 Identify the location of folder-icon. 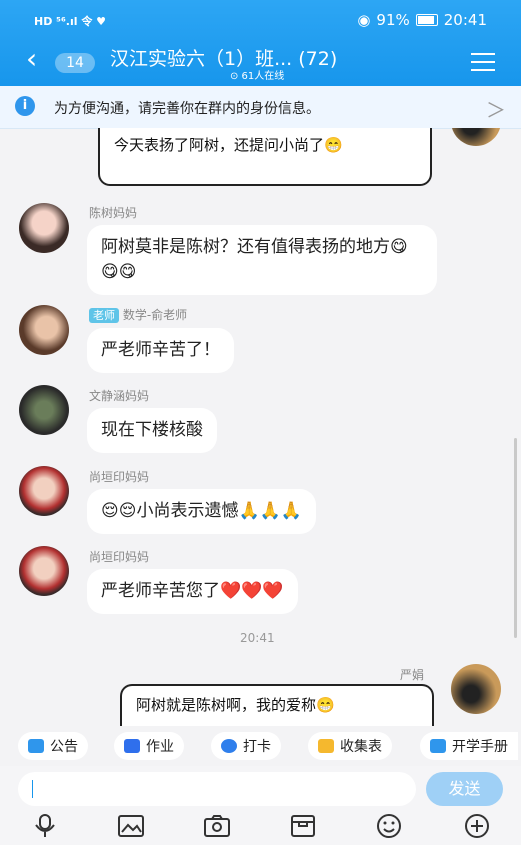
(303, 826).